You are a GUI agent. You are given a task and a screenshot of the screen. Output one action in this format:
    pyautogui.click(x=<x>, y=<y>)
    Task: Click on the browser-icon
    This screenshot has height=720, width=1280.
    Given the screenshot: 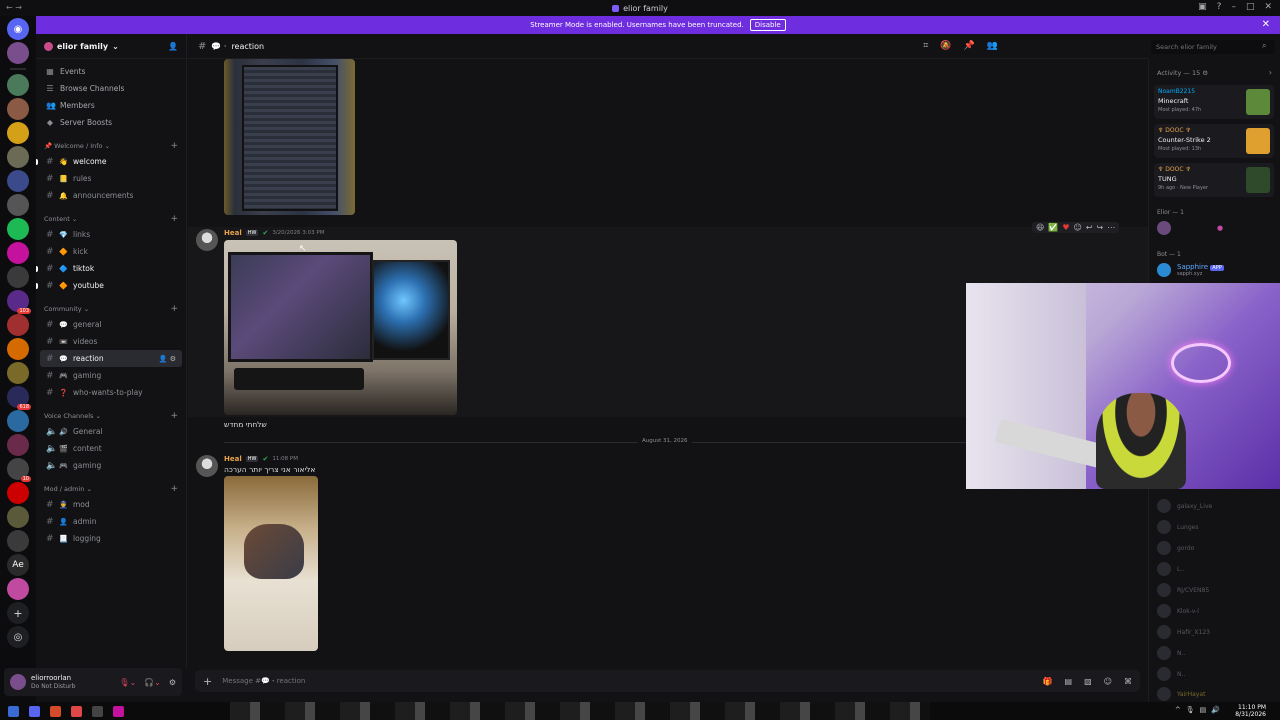 What is the action you would take?
    pyautogui.click(x=55, y=711)
    